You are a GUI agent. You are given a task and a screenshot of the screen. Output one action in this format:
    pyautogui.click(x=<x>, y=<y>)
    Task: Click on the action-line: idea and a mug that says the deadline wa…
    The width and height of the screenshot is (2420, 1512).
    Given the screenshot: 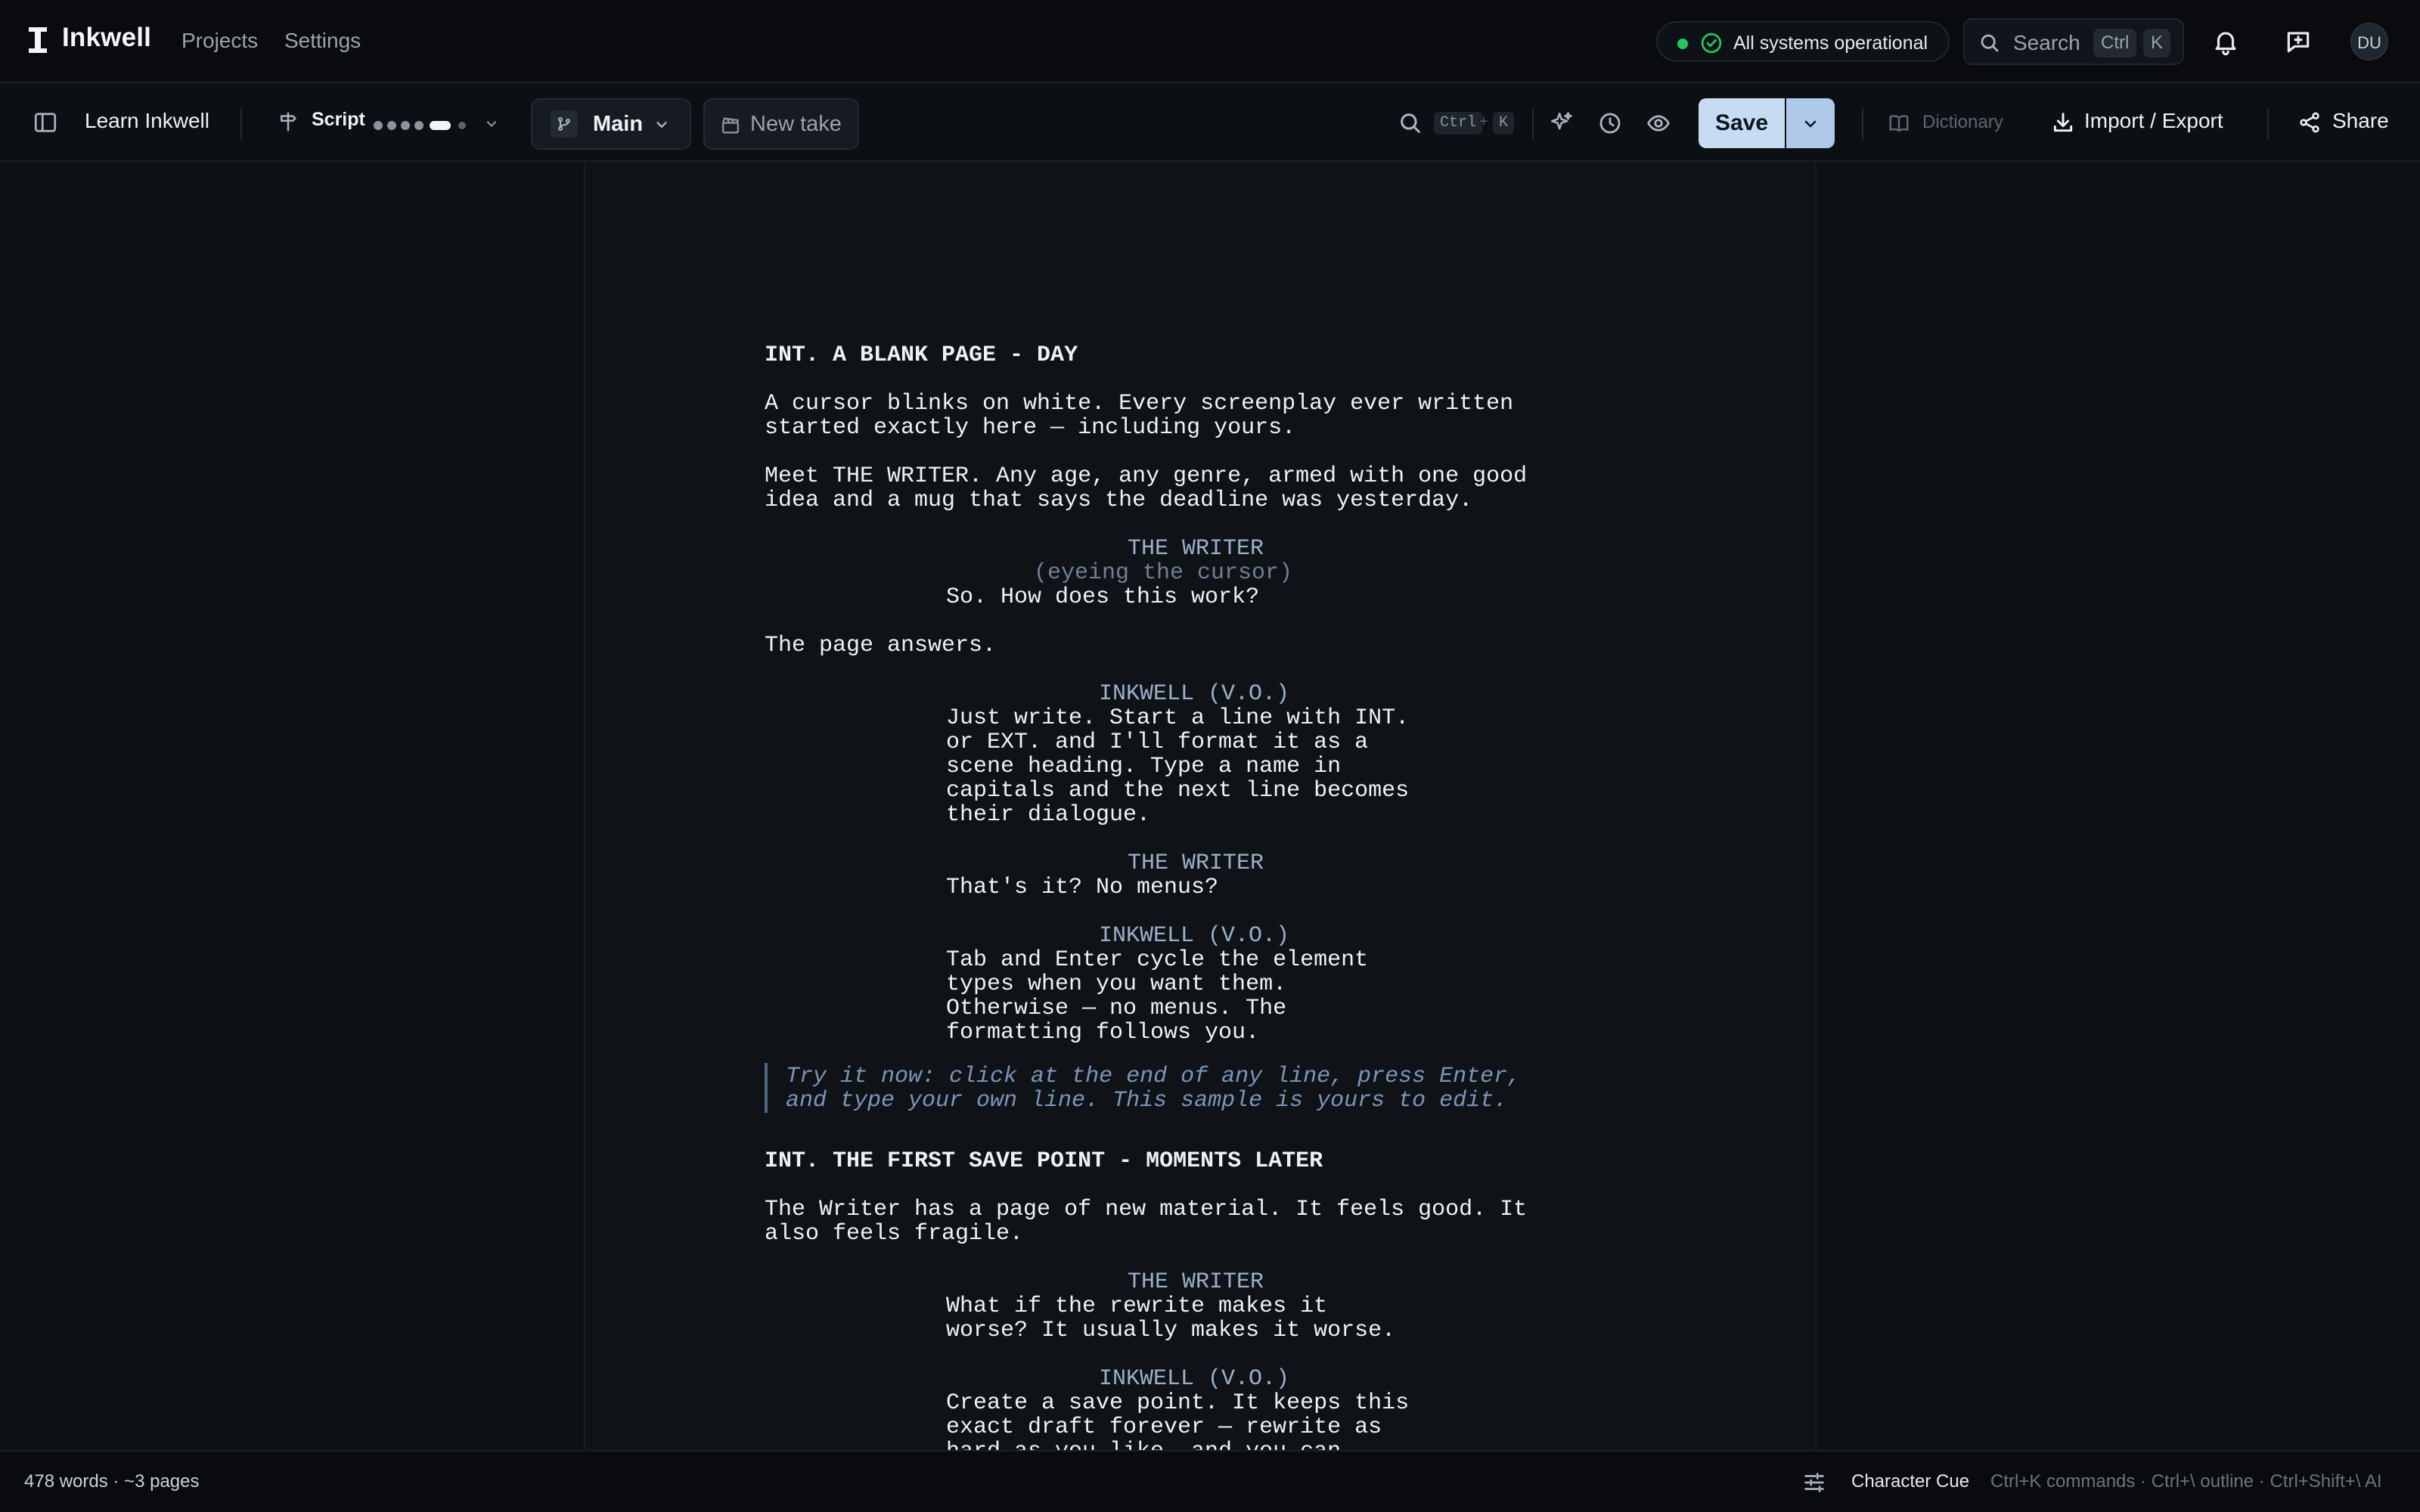 What is the action you would take?
    pyautogui.click(x=1118, y=500)
    